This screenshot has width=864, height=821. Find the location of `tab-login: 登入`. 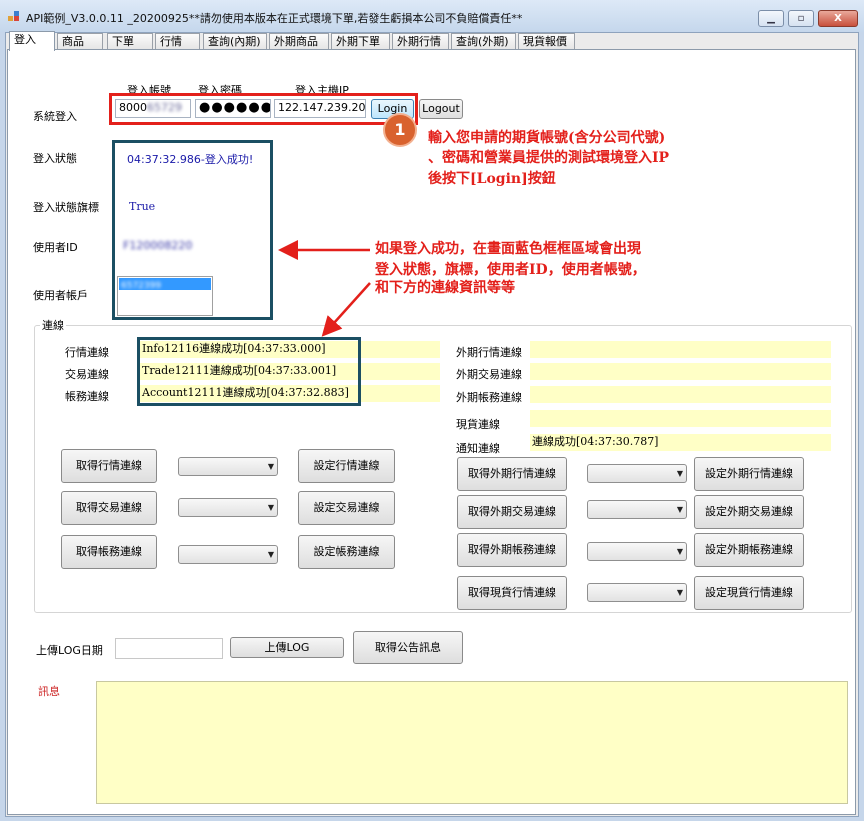

tab-login: 登入 is located at coordinates (32, 41).